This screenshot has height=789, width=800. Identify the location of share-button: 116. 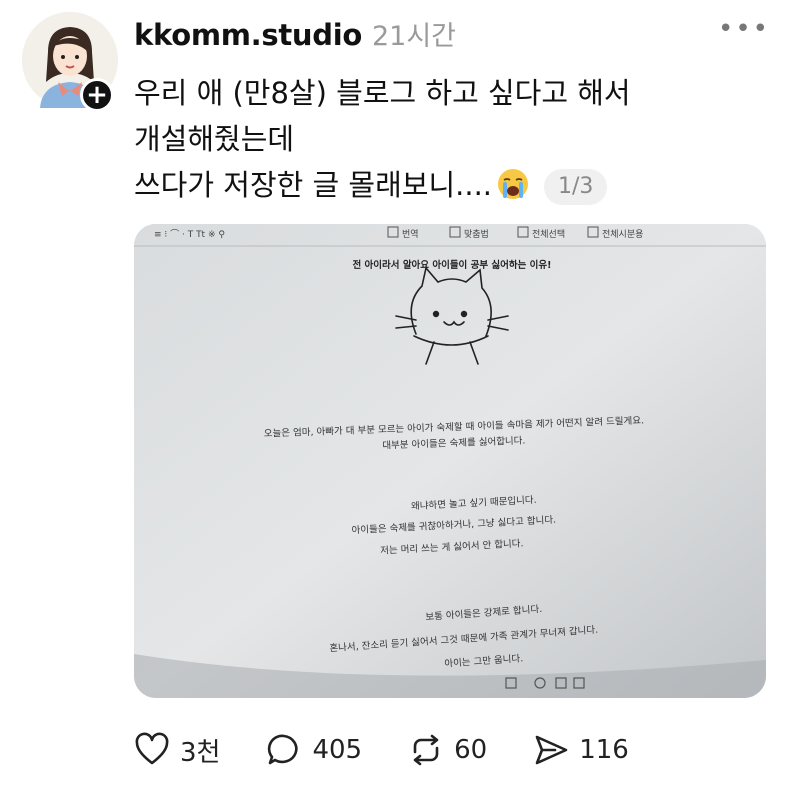
(581, 750).